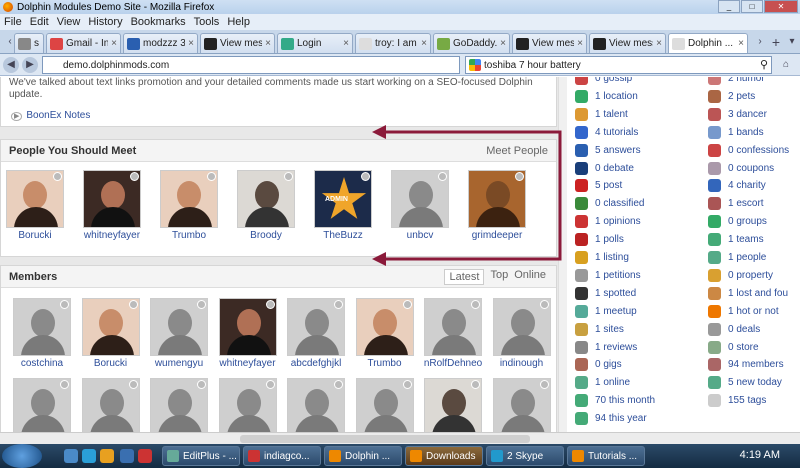  What do you see at coordinates (316, 363) in the screenshot?
I see `members-name: abcdefghjkl` at bounding box center [316, 363].